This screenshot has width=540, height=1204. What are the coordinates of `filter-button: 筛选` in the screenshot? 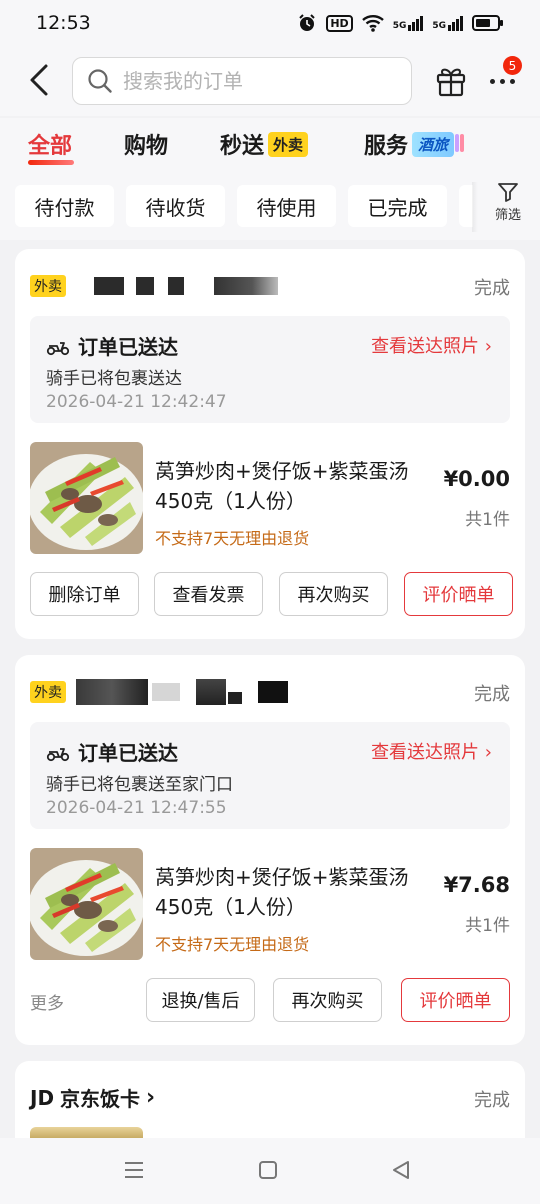 It's located at (508, 202).